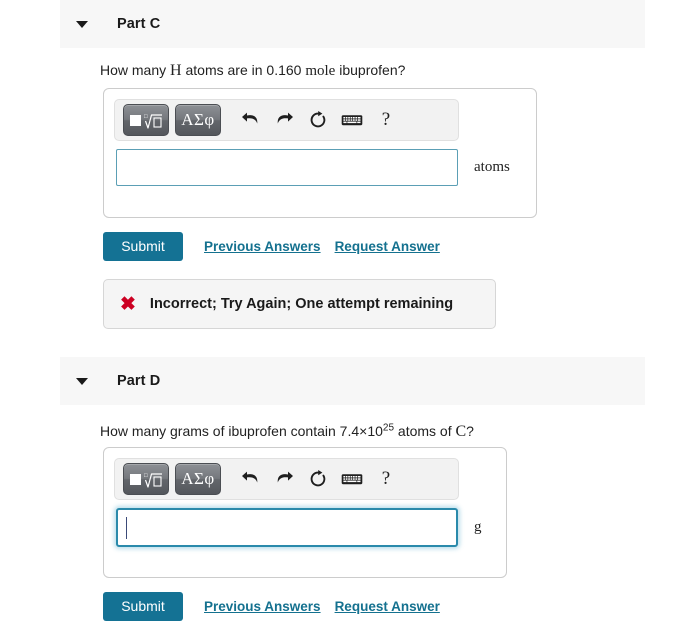  What do you see at coordinates (461, 431) in the screenshot?
I see `question-d-math-c: C` at bounding box center [461, 431].